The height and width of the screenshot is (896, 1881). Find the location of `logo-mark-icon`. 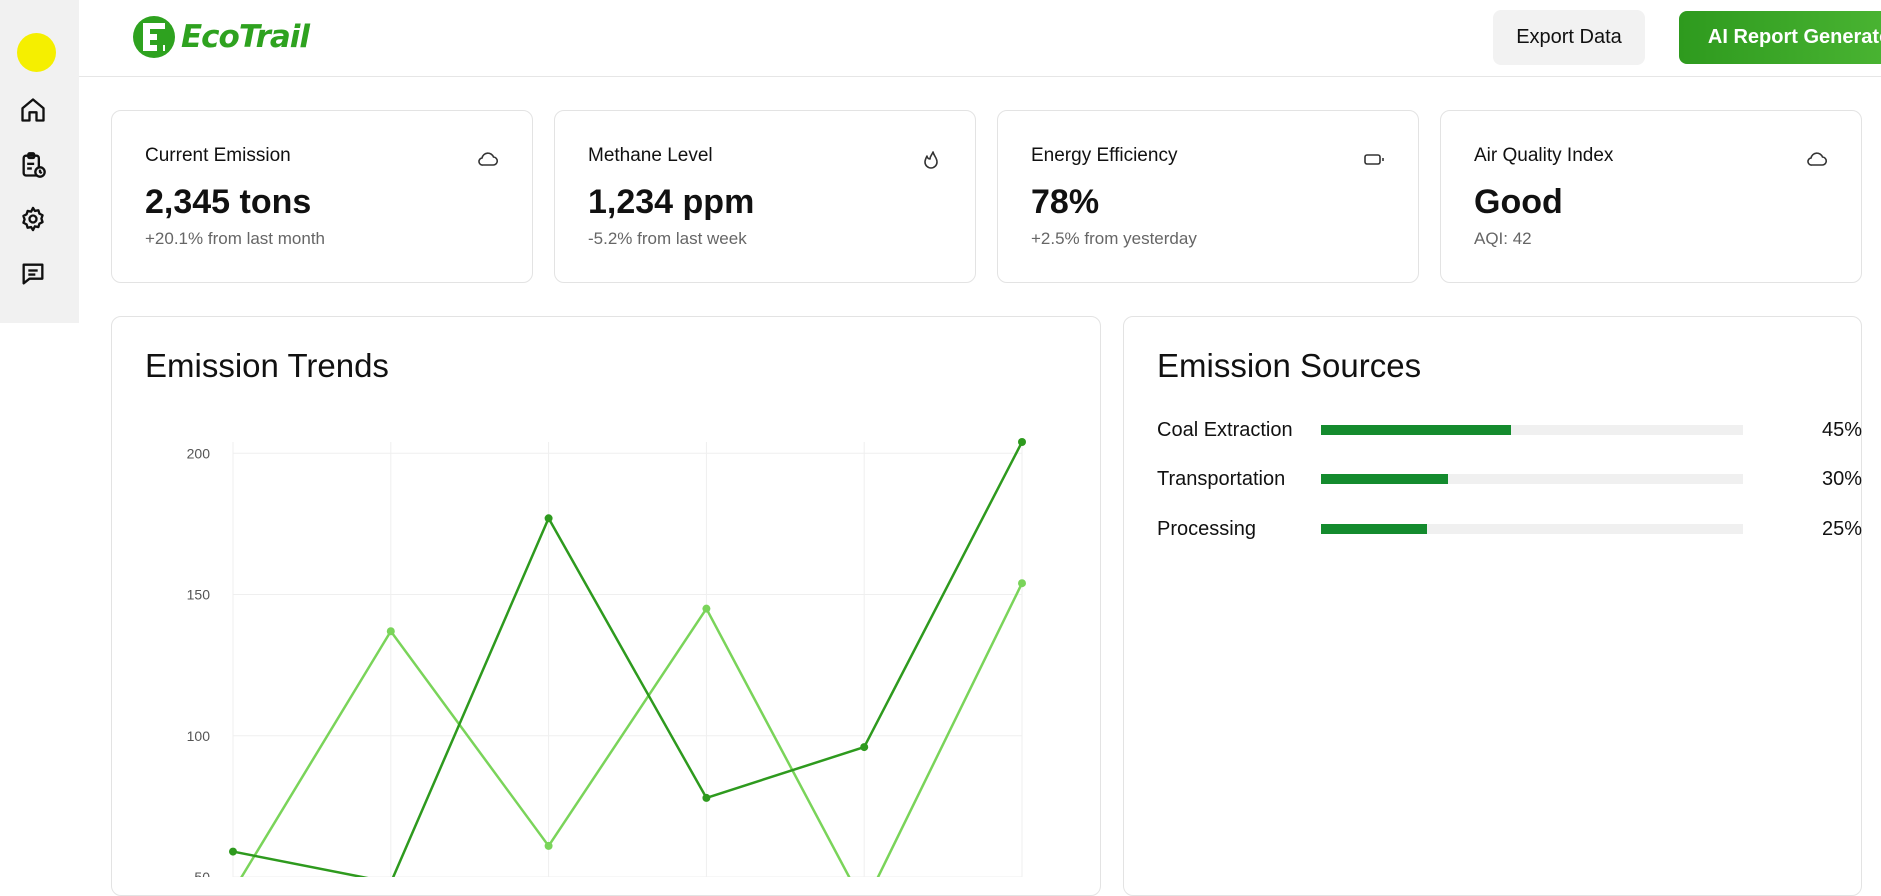

logo-mark-icon is located at coordinates (154, 37).